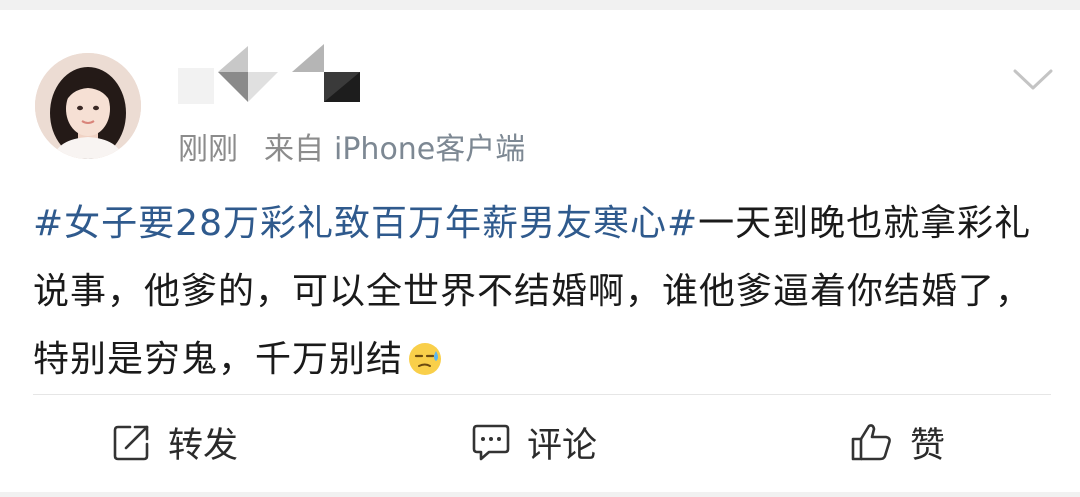  I want to click on post-meta: 刚刚 来自 iPhone客户端, so click(351, 147).